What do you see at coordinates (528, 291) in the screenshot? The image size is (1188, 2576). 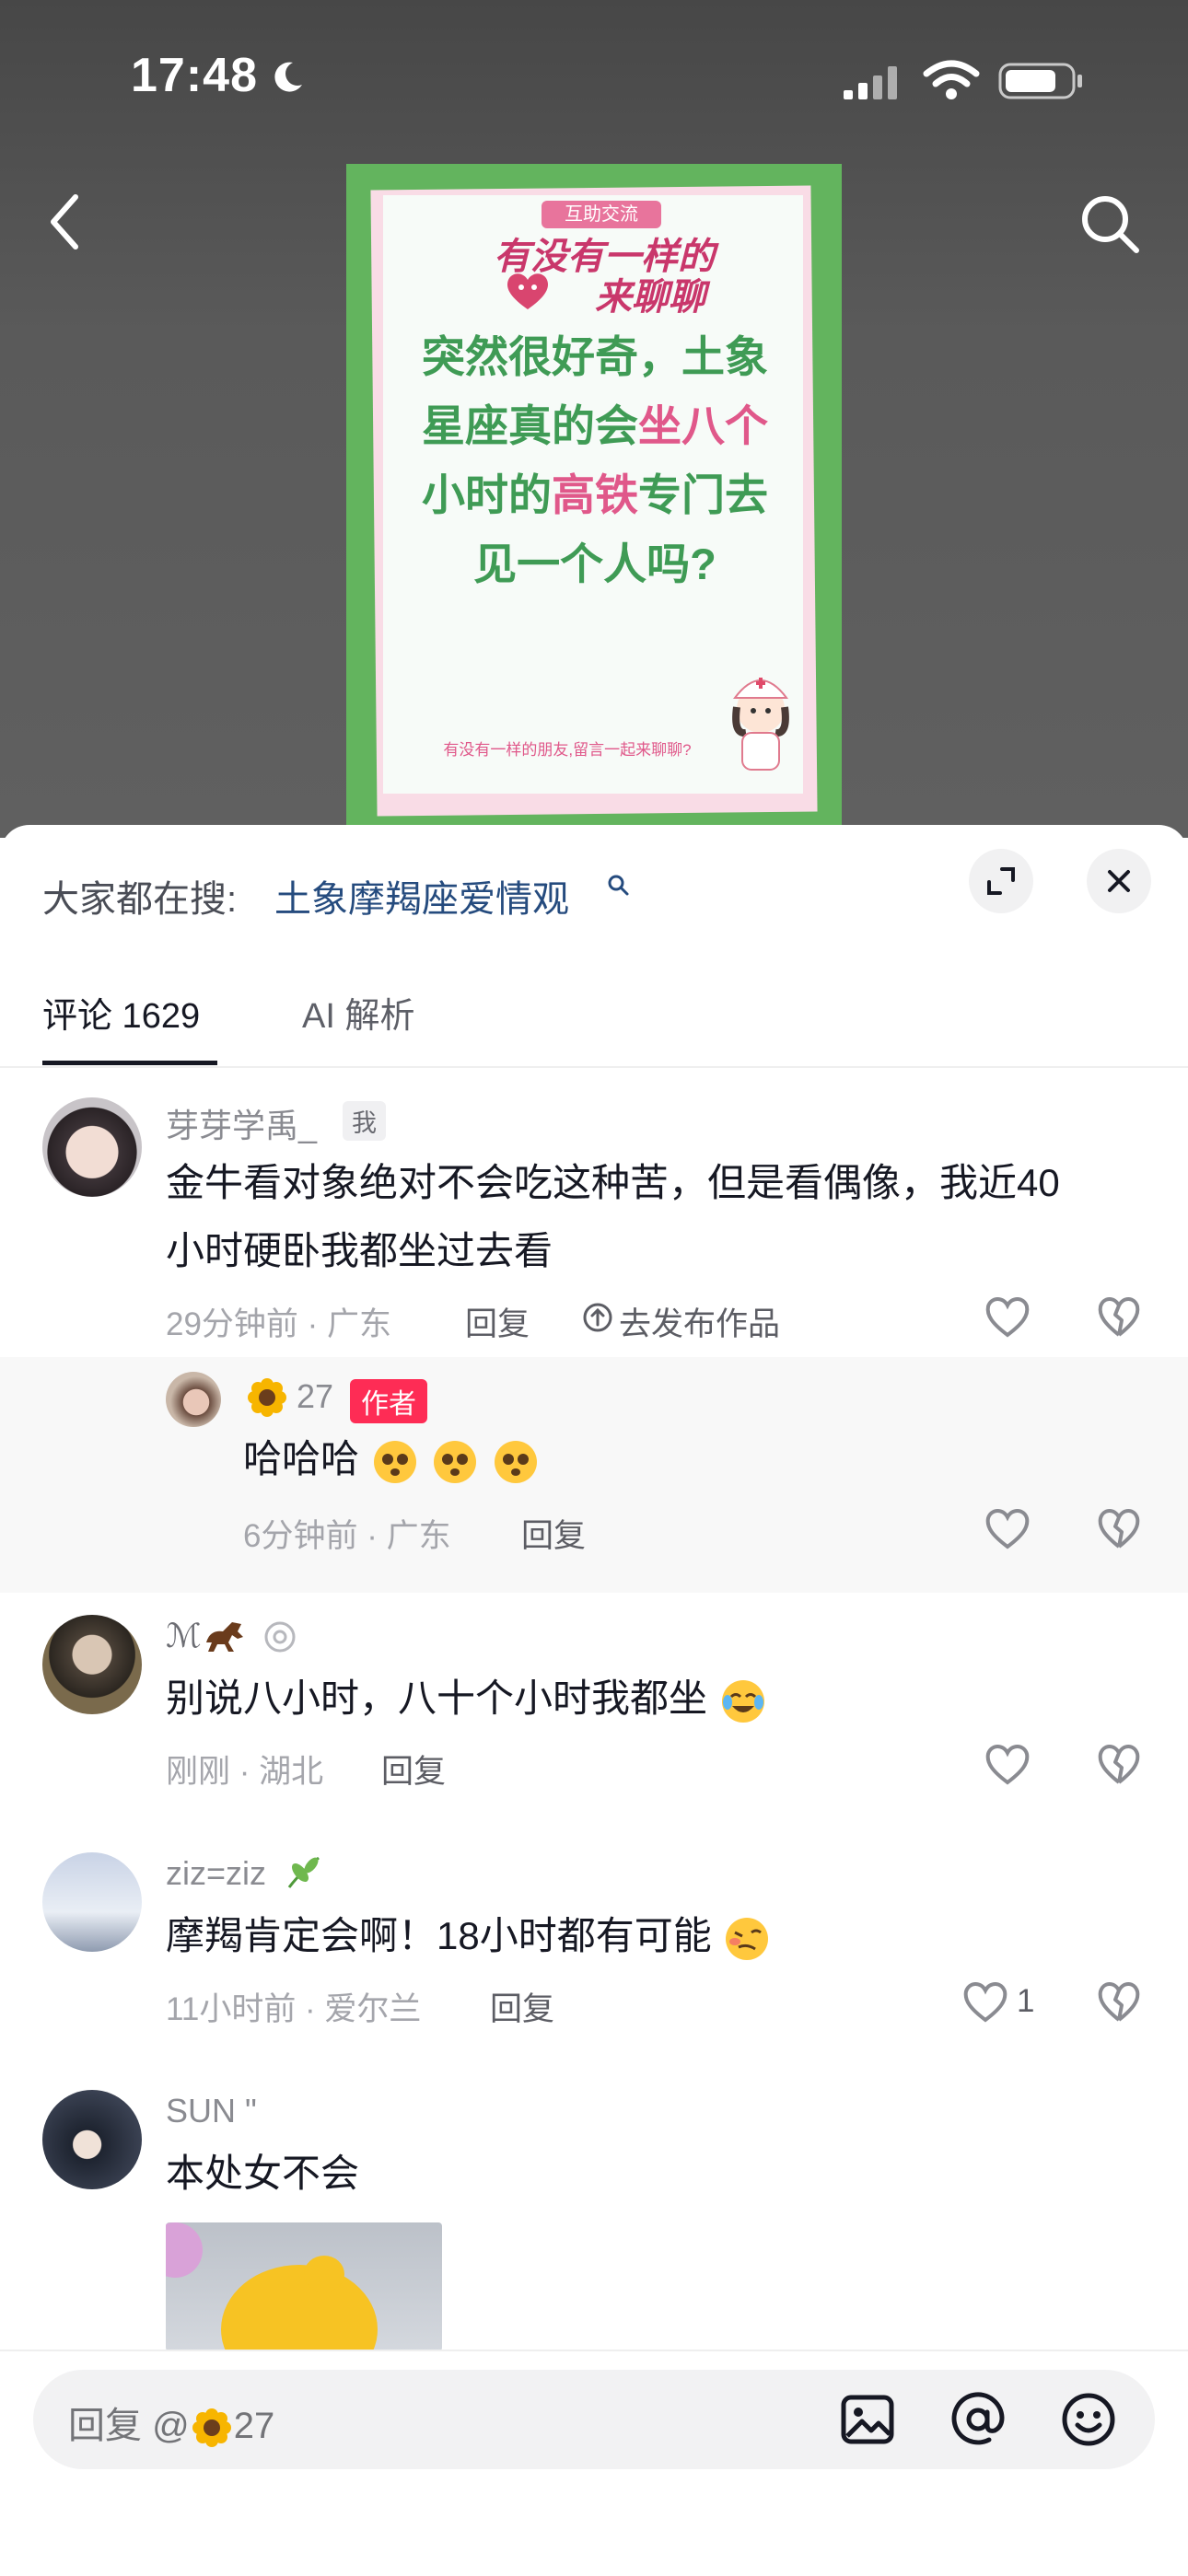 I see `heart-mascot-icon` at bounding box center [528, 291].